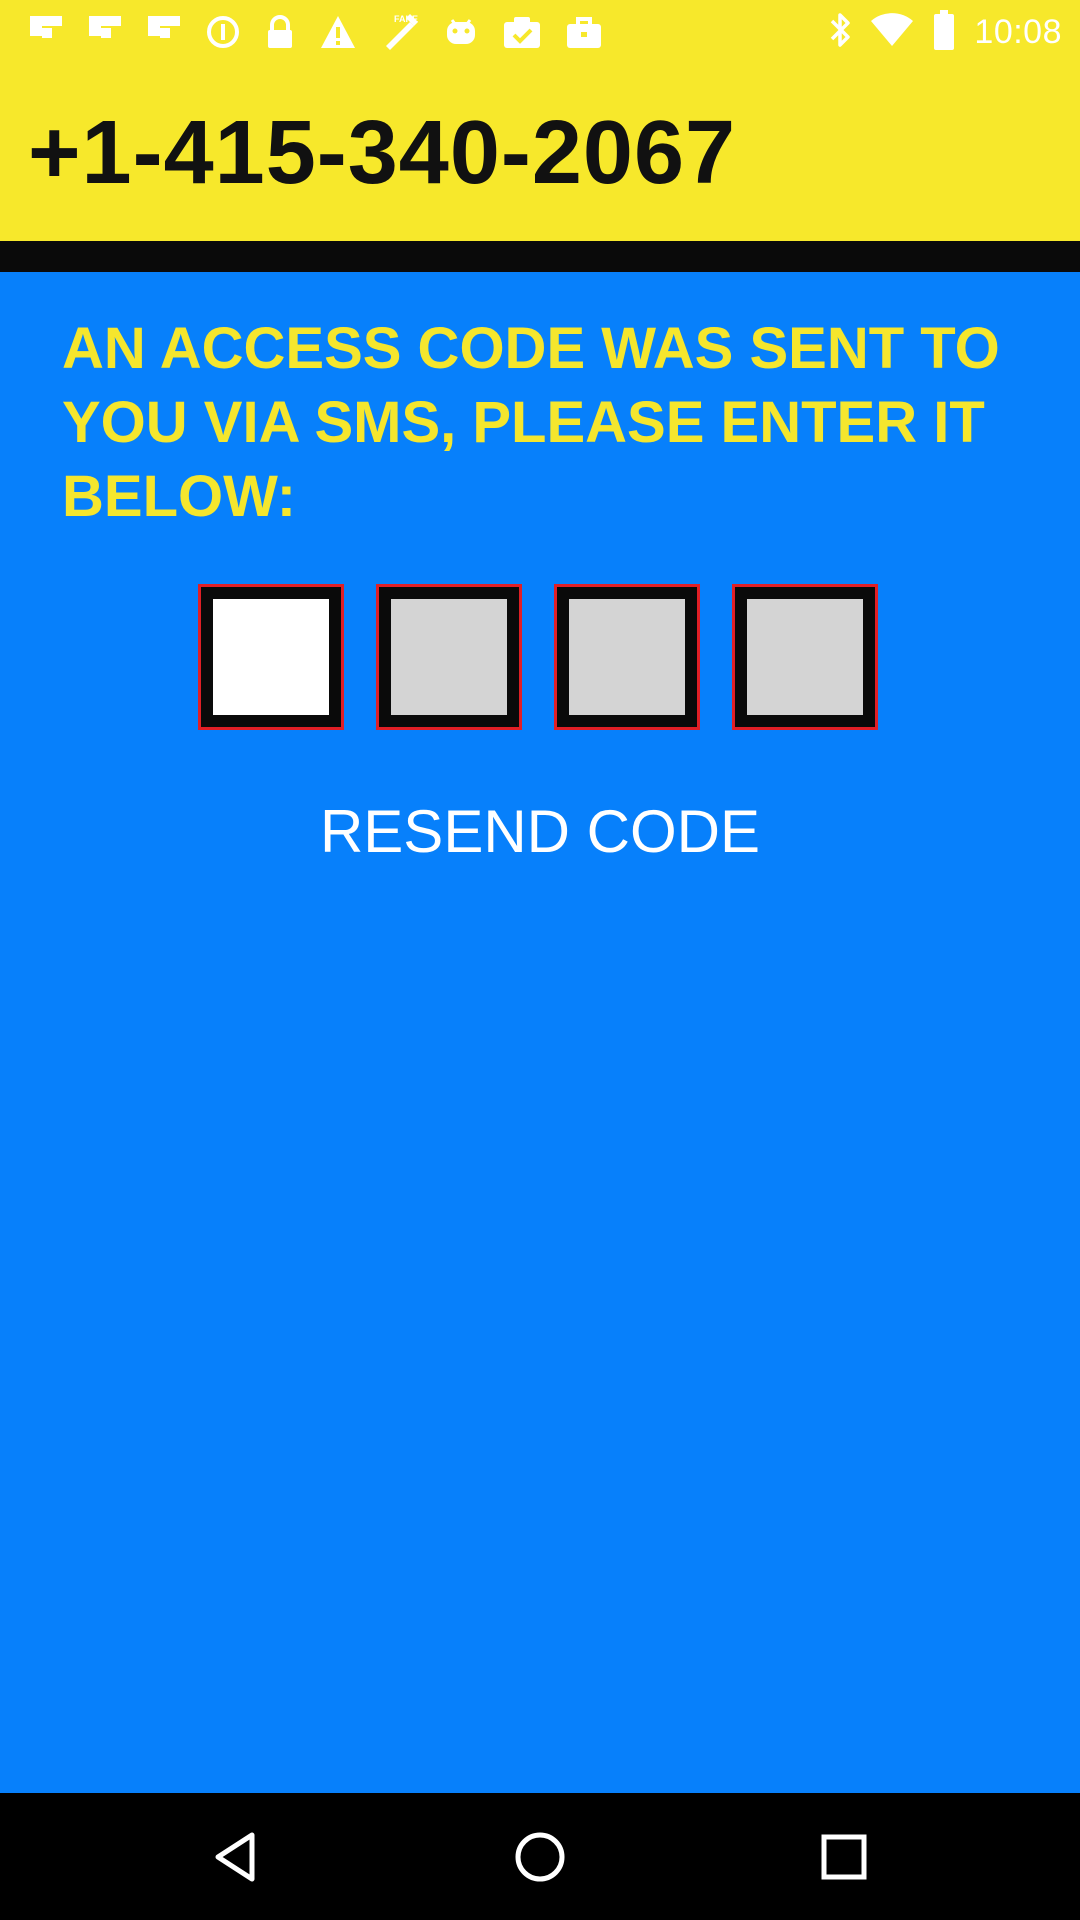 The width and height of the screenshot is (1080, 1920). Describe the element at coordinates (406, 19) in the screenshot. I see `svg-text: FAKE` at that location.